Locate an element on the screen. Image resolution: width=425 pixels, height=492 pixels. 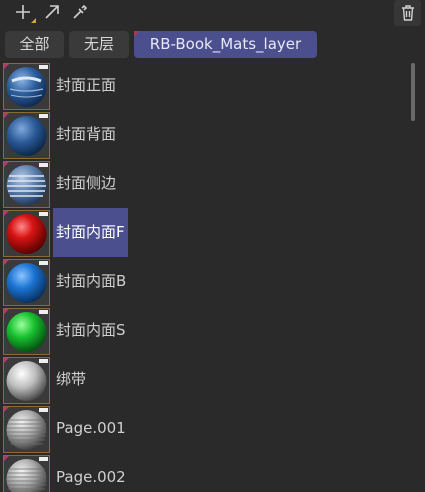
layer-color-marker is located at coordinates (137, 34).